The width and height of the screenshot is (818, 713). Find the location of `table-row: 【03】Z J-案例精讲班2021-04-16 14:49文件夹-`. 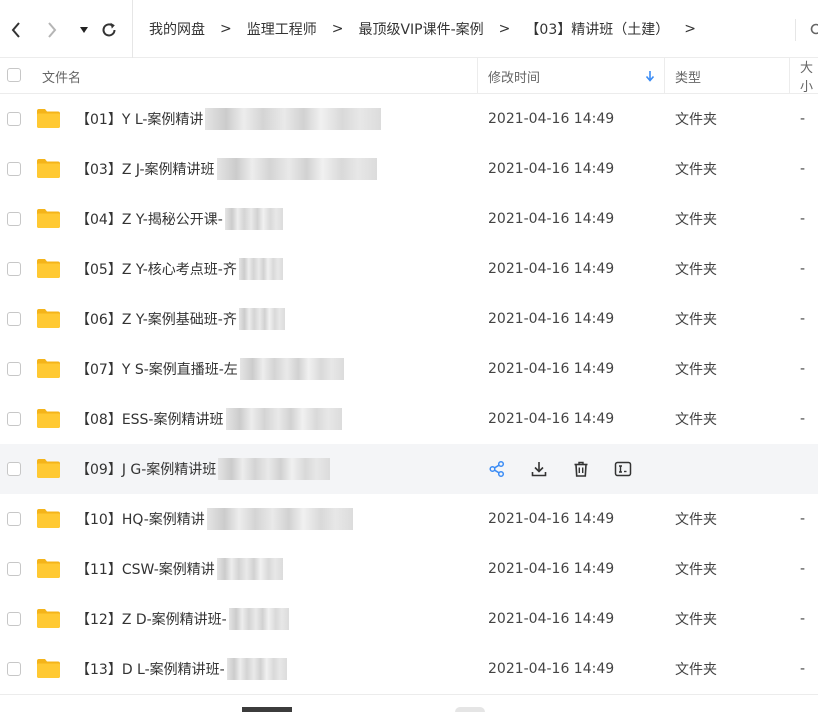

table-row: 【03】Z J-案例精讲班2021-04-16 14:49文件夹- is located at coordinates (409, 169).